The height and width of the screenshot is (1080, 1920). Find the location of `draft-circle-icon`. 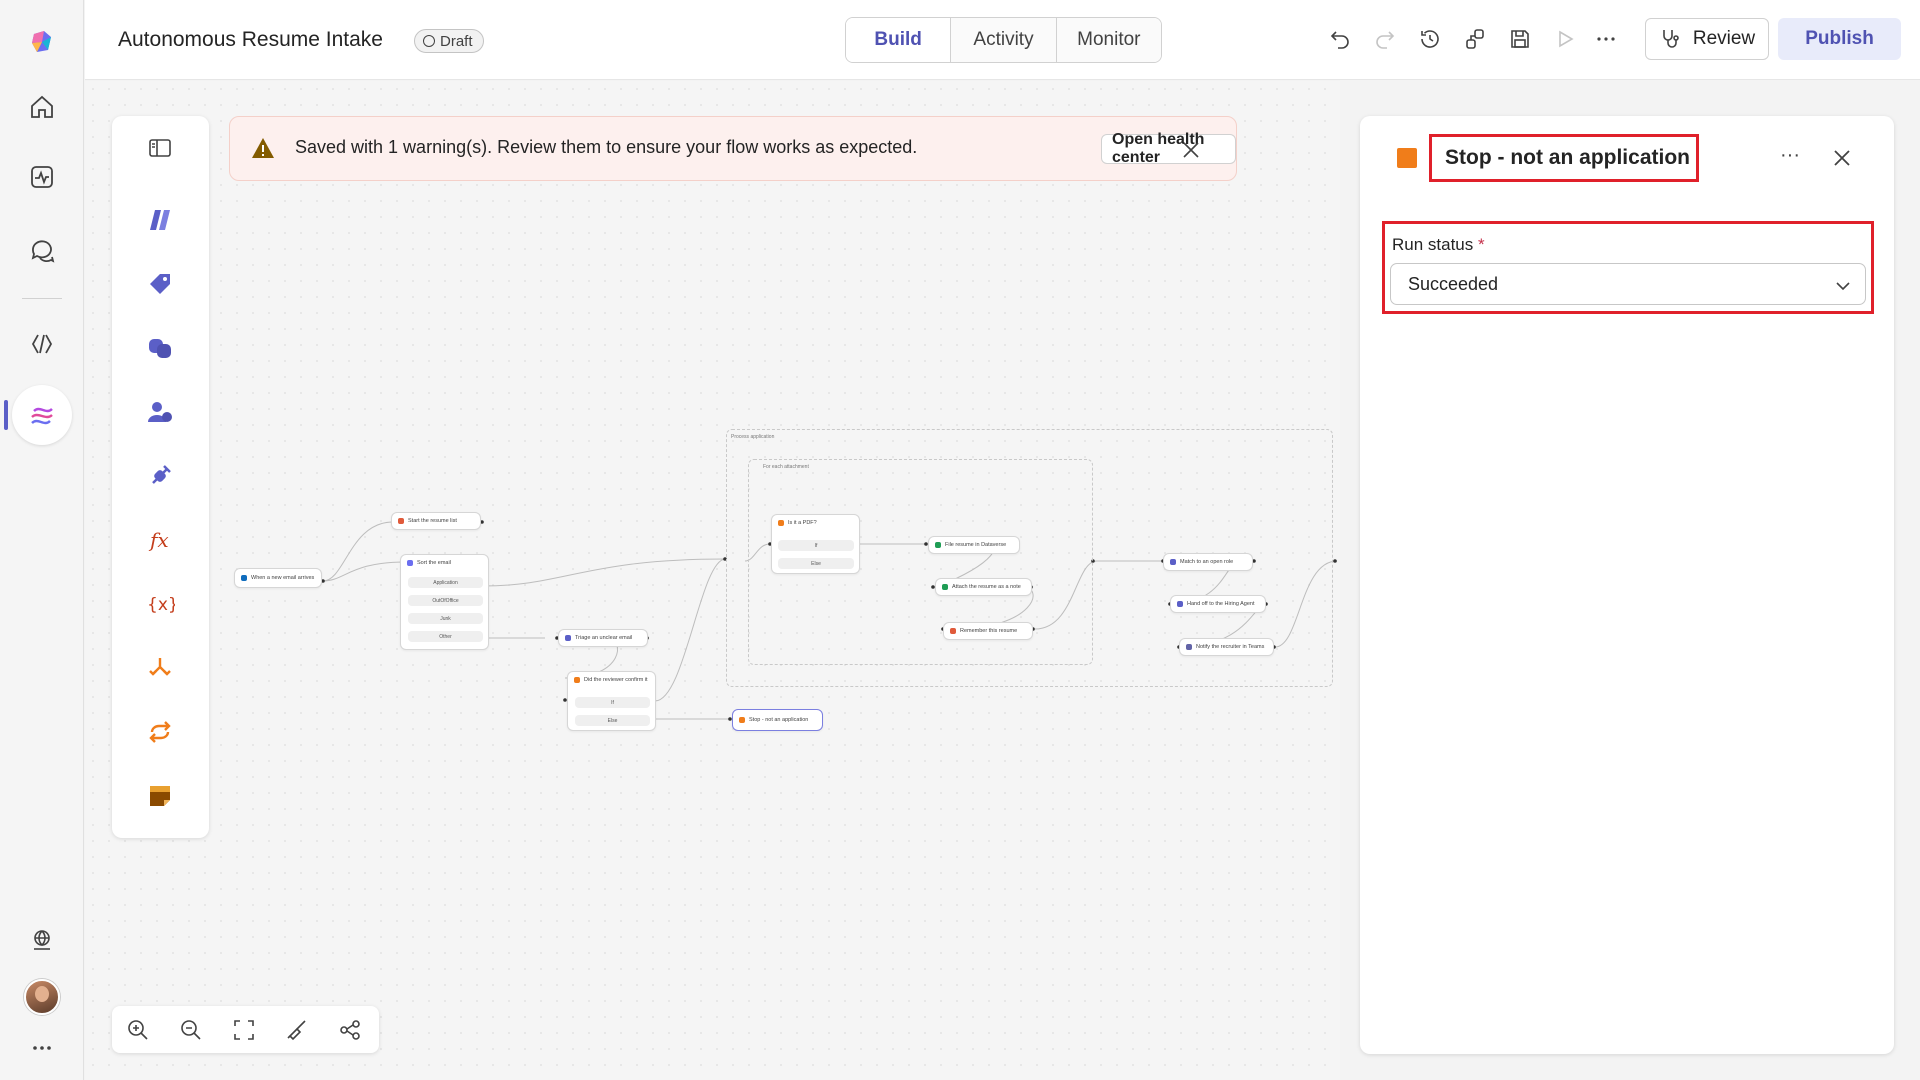

draft-circle-icon is located at coordinates (429, 41).